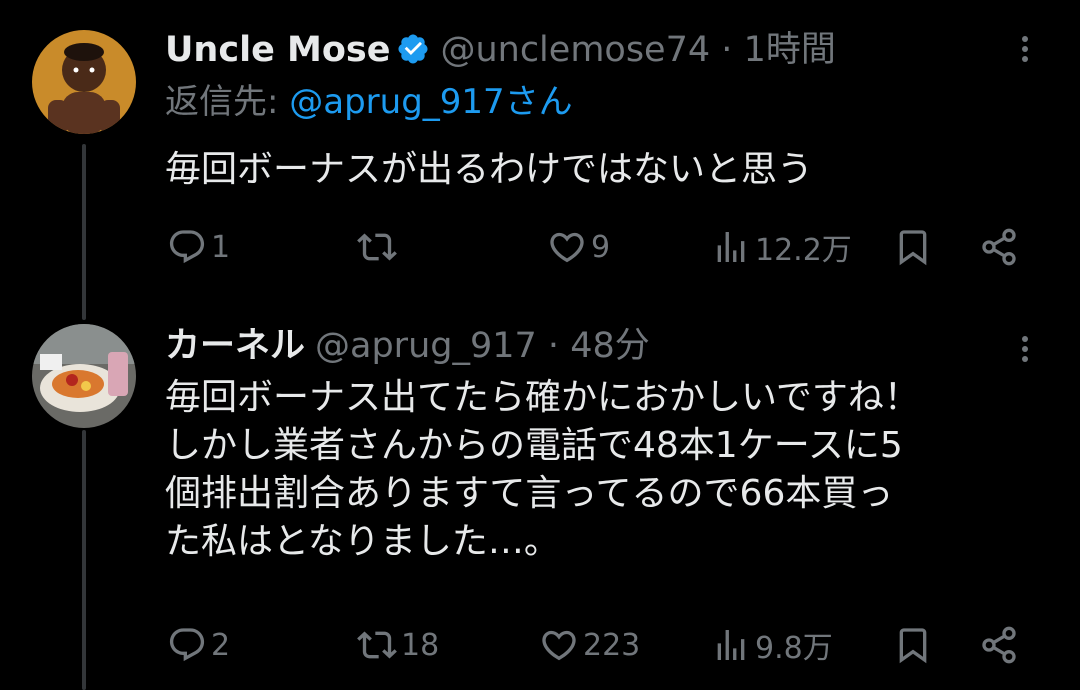 Image resolution: width=1080 pixels, height=690 pixels. Describe the element at coordinates (398, 645) in the screenshot. I see `retweet-button: 18` at that location.